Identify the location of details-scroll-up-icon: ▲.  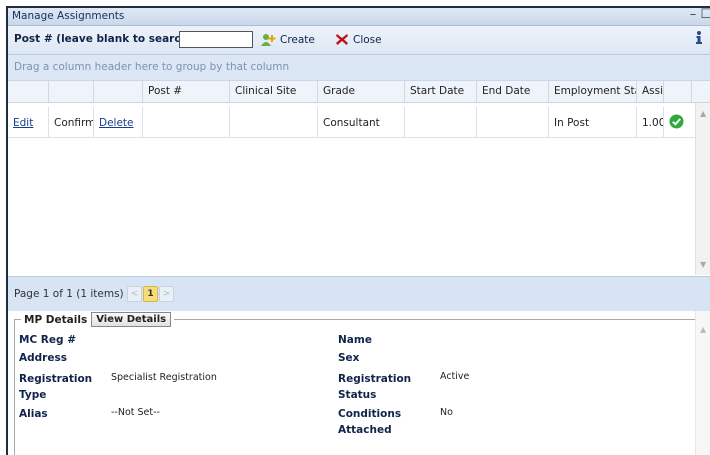
(703, 329).